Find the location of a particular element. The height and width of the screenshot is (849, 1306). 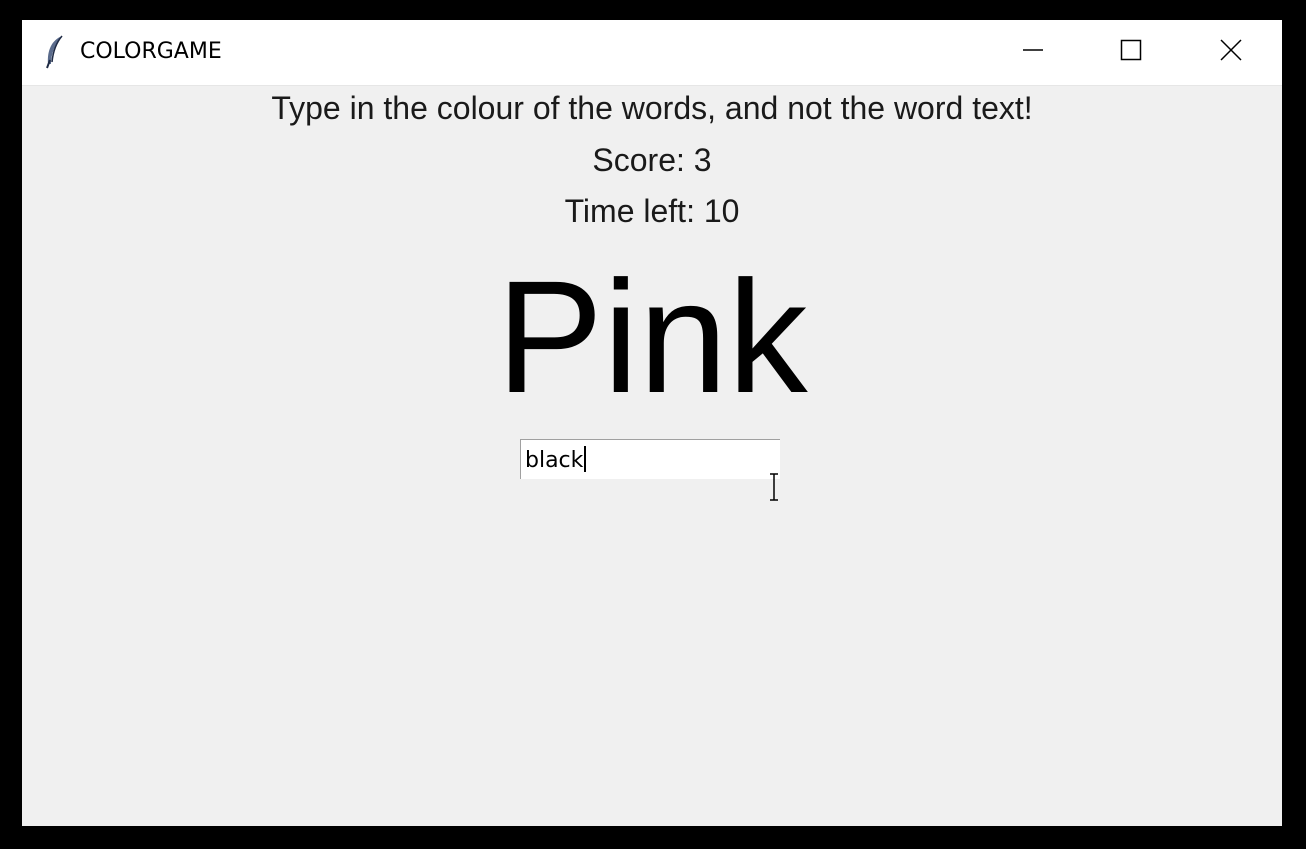

minimize-icon is located at coordinates (1033, 52).